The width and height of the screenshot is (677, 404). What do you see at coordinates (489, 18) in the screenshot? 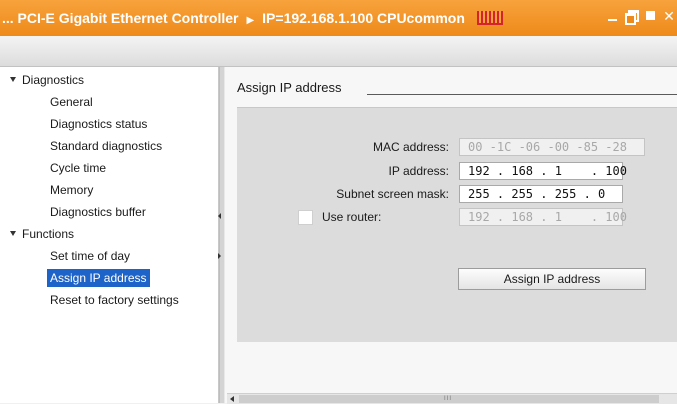
I see `status-stripe-icon` at bounding box center [489, 18].